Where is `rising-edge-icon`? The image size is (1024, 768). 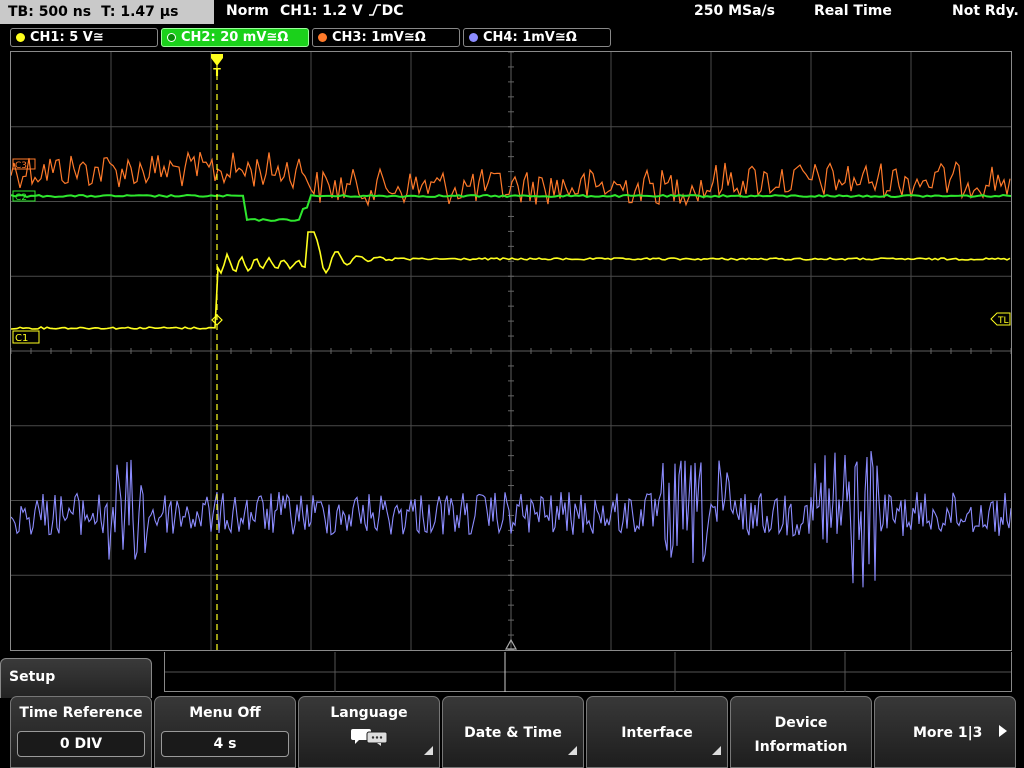
rising-edge-icon is located at coordinates (374, 10).